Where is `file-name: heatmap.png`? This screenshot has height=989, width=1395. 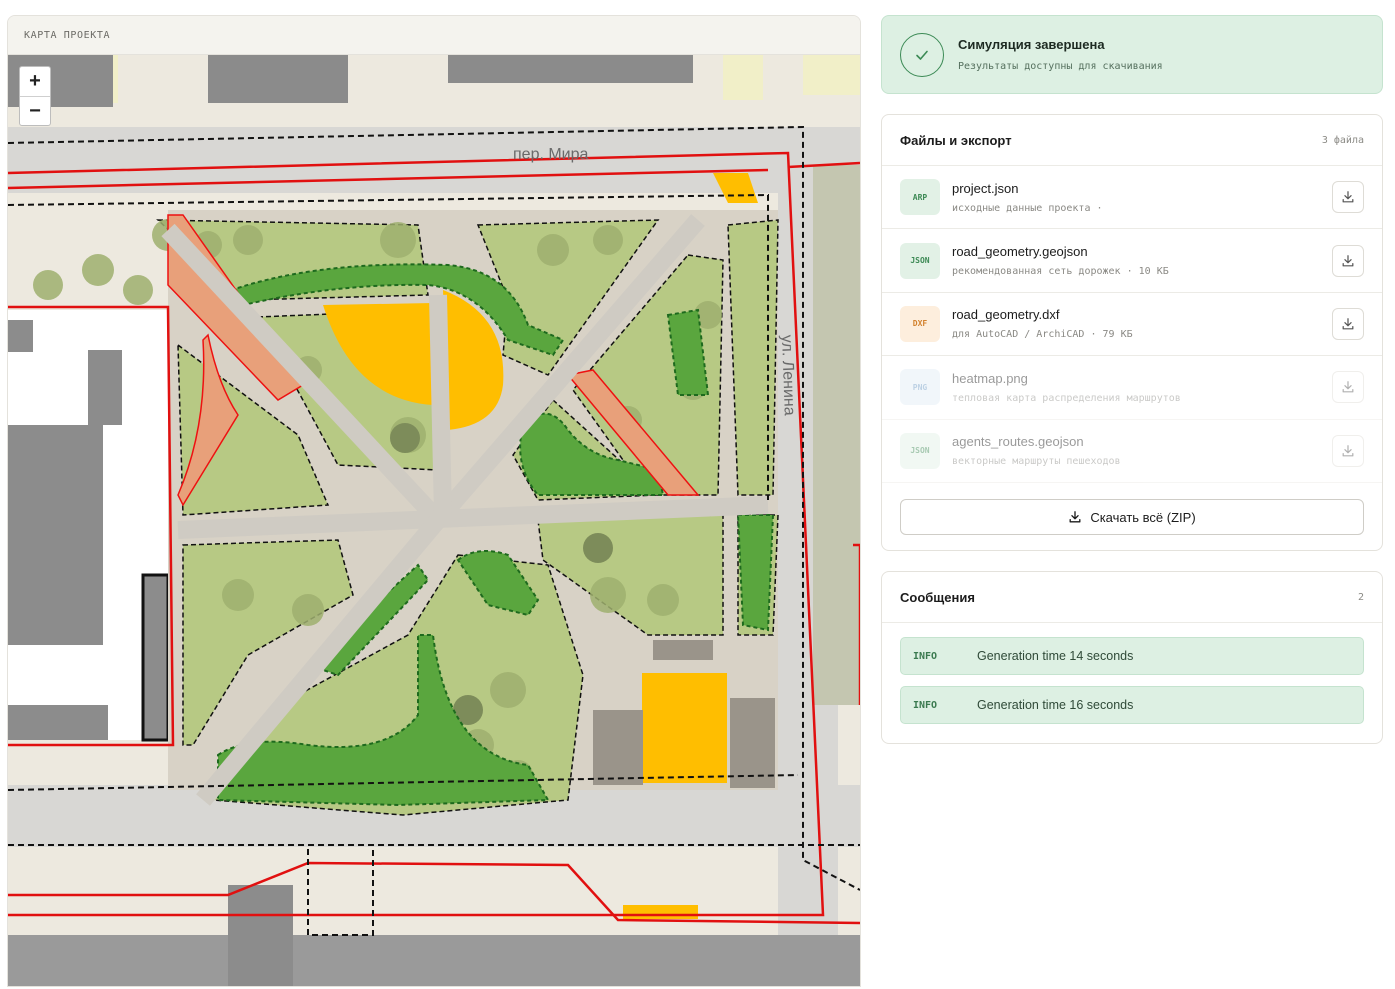 file-name: heatmap.png is located at coordinates (990, 378).